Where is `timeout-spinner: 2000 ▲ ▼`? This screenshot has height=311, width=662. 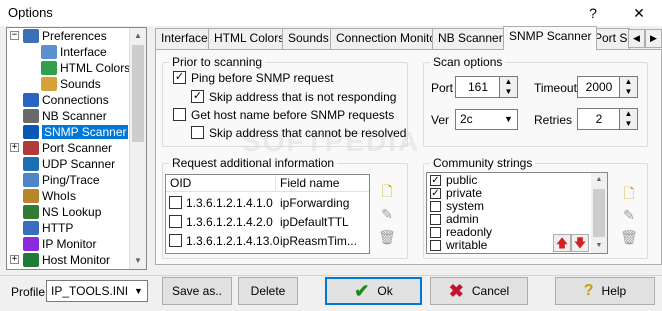 timeout-spinner: 2000 ▲ ▼ is located at coordinates (607, 87).